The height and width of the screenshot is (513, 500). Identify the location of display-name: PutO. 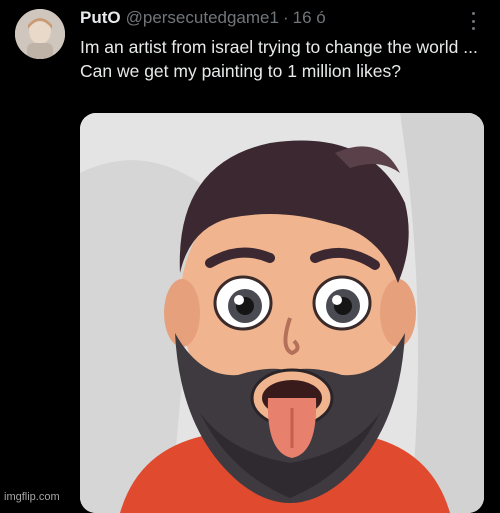
(100, 18).